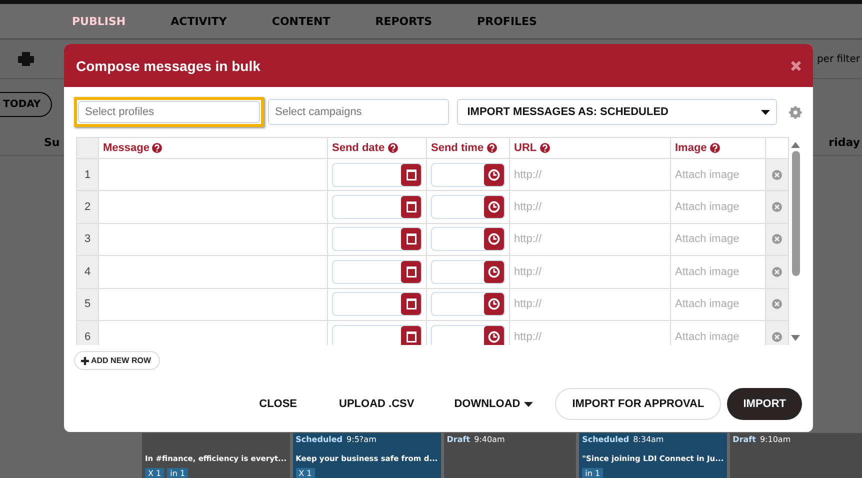  Describe the element at coordinates (377, 148) in the screenshot. I see `column-header: Send date` at that location.